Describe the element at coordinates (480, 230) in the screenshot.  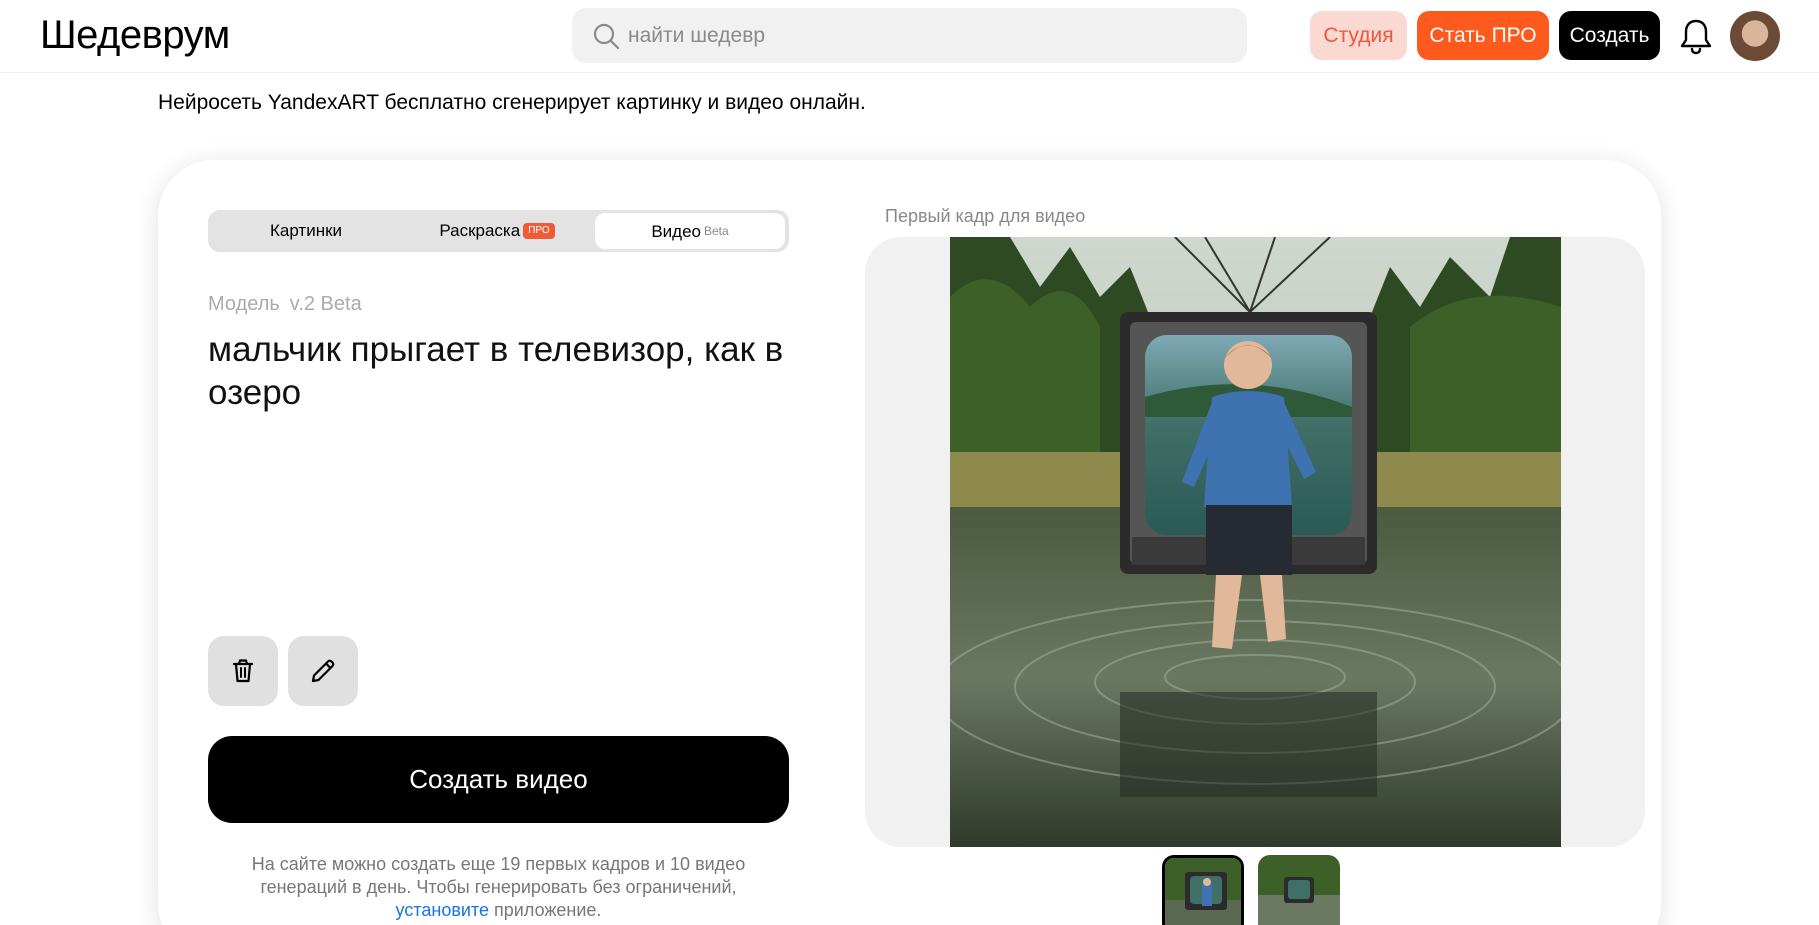
I see `tab-label: Раскраска` at that location.